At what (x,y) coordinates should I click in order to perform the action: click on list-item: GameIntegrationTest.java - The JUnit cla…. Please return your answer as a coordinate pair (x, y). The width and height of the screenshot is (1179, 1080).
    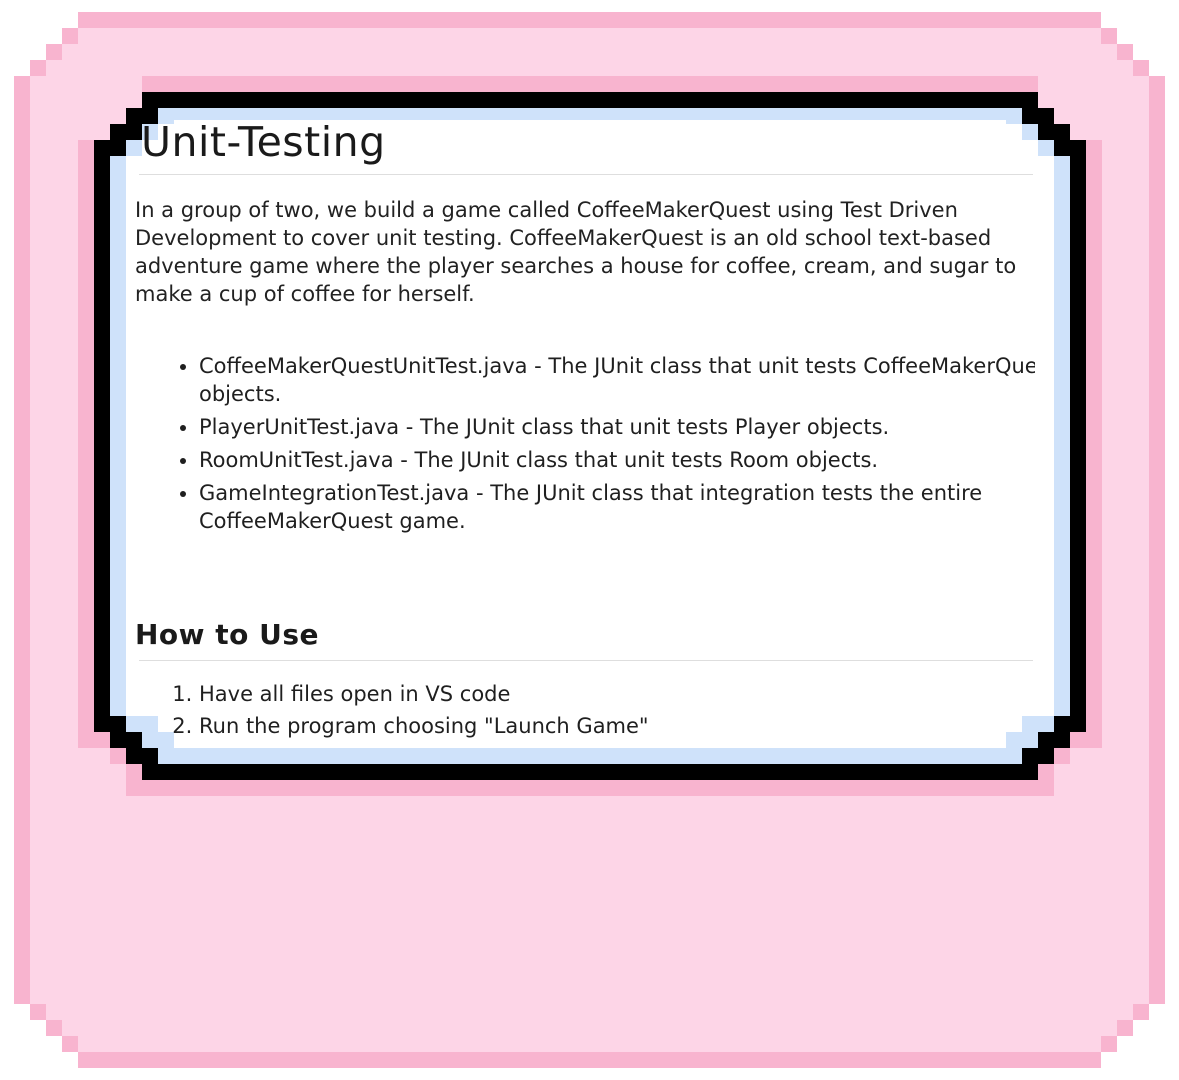
    Looking at the image, I should click on (617, 507).